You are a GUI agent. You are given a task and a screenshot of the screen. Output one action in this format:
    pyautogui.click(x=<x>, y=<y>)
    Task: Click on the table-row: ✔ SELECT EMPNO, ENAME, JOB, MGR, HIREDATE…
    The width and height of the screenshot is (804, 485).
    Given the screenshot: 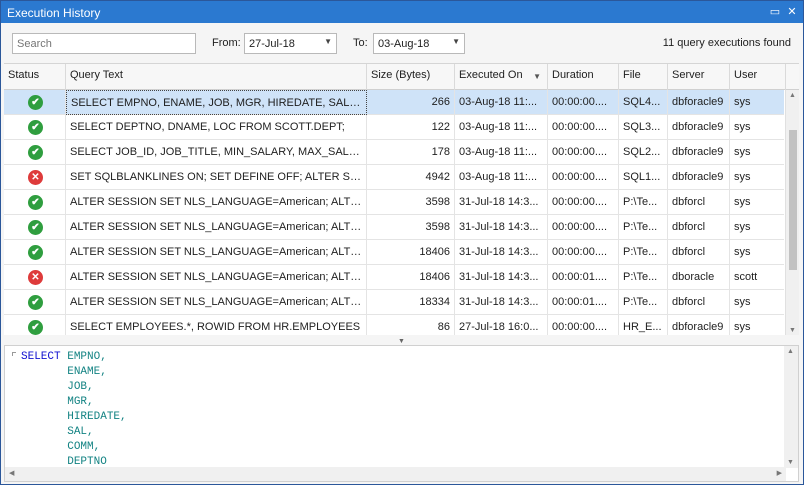 What is the action you would take?
    pyautogui.click(x=395, y=102)
    